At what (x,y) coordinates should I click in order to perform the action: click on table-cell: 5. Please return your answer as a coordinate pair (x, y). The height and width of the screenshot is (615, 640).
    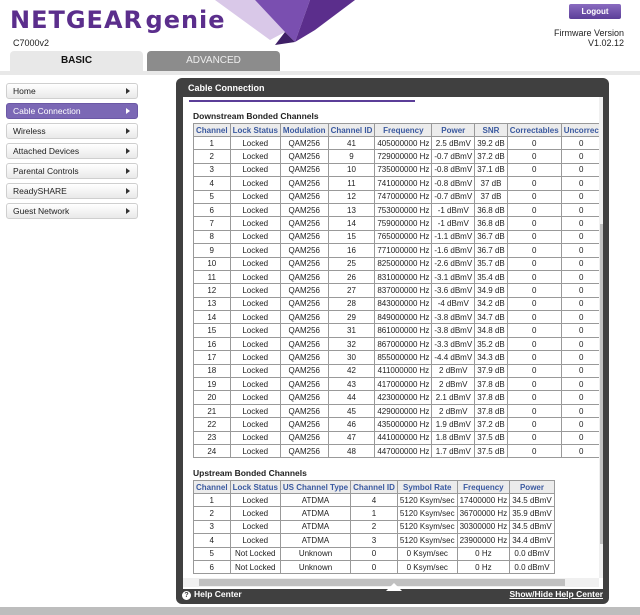
    Looking at the image, I should click on (212, 196).